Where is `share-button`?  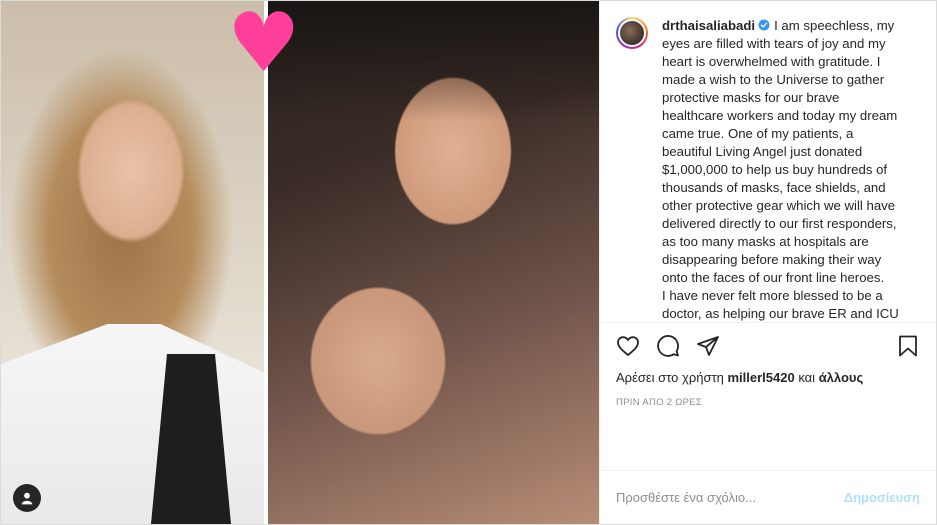 share-button is located at coordinates (708, 346).